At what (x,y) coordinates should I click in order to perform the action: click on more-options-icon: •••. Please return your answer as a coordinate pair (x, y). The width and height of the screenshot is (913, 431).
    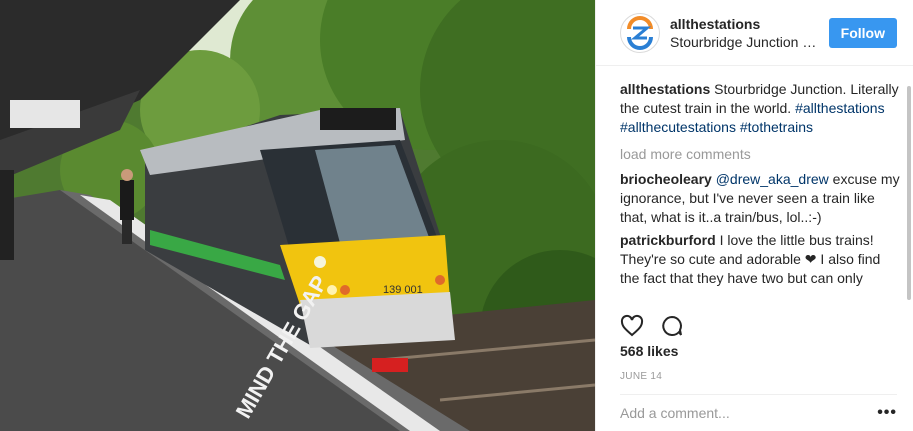
    Looking at the image, I should click on (887, 413).